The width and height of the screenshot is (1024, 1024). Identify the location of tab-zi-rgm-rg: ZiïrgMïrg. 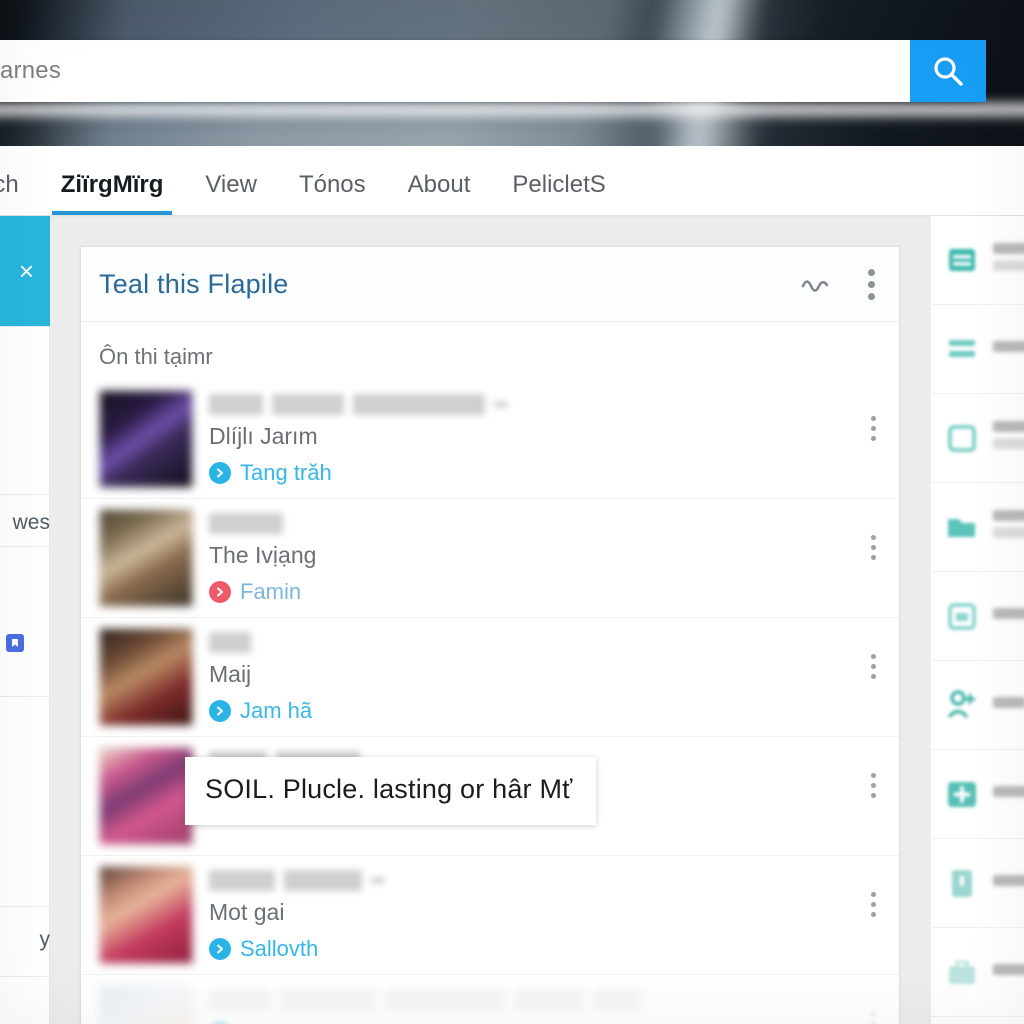
(112, 194).